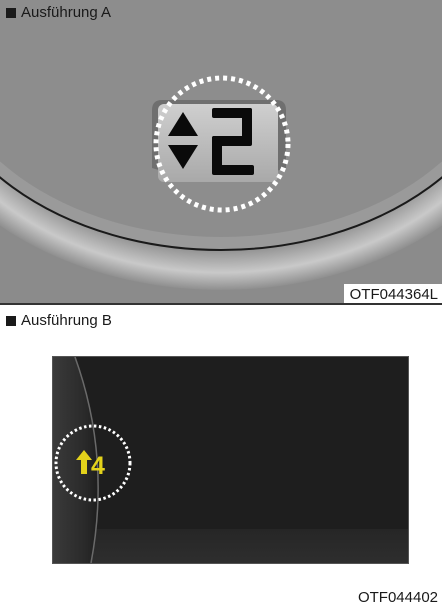 The width and height of the screenshot is (442, 607). Describe the element at coordinates (230, 546) in the screenshot. I see `screen-bottom-band` at that location.